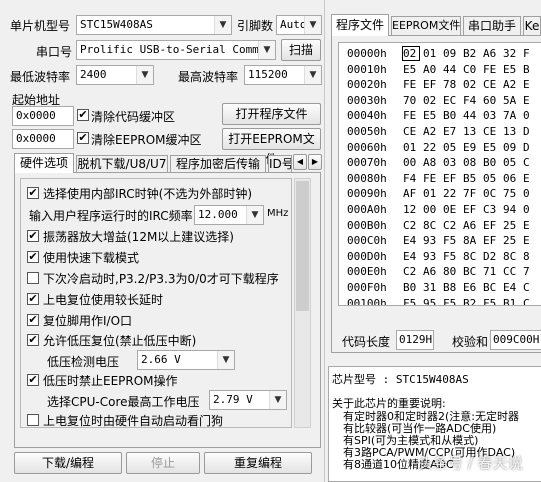  I want to click on hex-byte: 13, so click(510, 131).